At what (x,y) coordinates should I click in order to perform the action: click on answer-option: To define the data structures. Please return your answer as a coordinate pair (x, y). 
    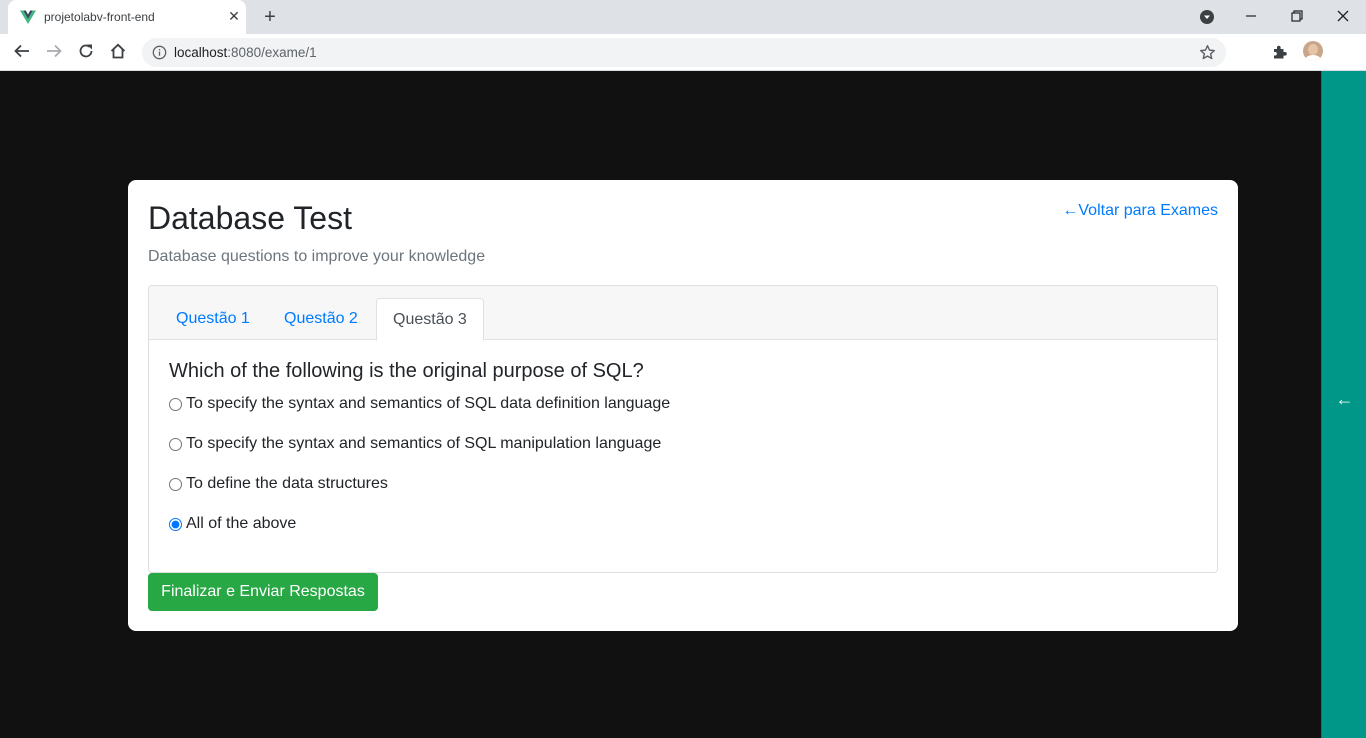
    Looking at the image, I should click on (278, 484).